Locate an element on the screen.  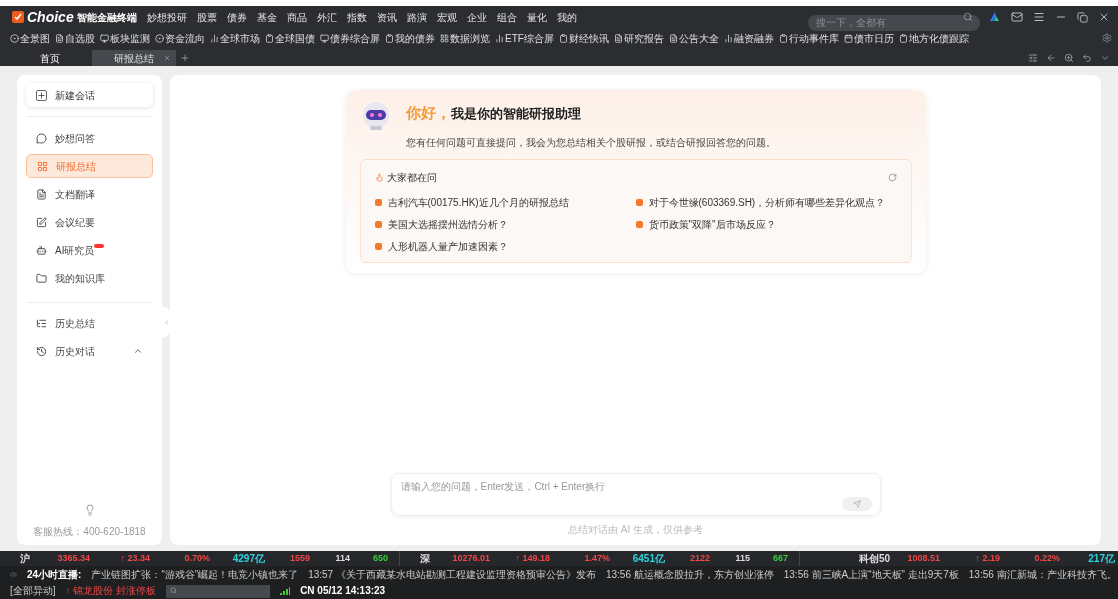
tab: 首页 is located at coordinates (50, 58).